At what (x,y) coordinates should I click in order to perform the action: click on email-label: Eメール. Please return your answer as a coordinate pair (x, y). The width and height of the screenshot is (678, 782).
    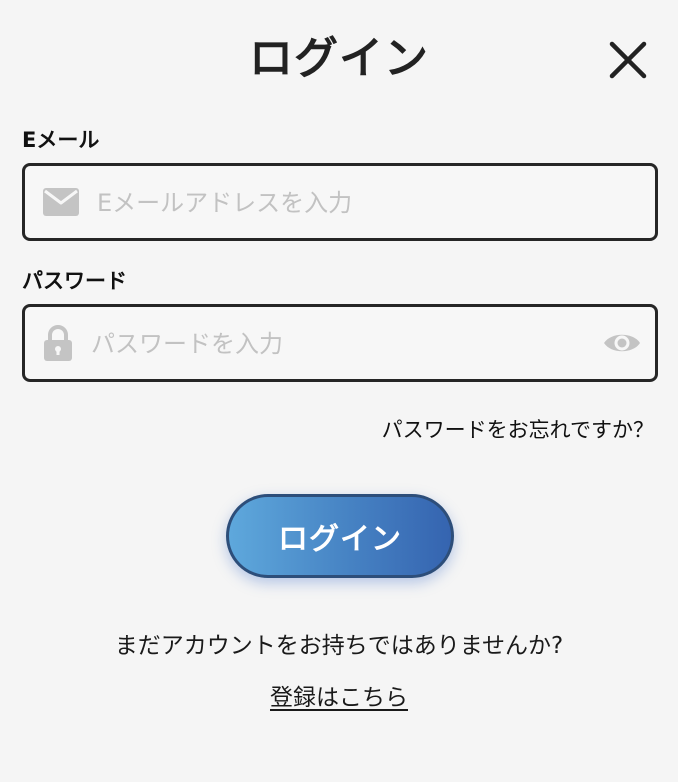
    Looking at the image, I should click on (61, 140).